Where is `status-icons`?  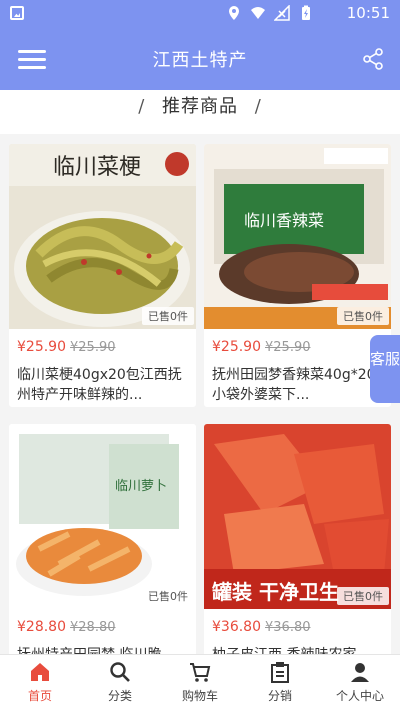 status-icons is located at coordinates (270, 13).